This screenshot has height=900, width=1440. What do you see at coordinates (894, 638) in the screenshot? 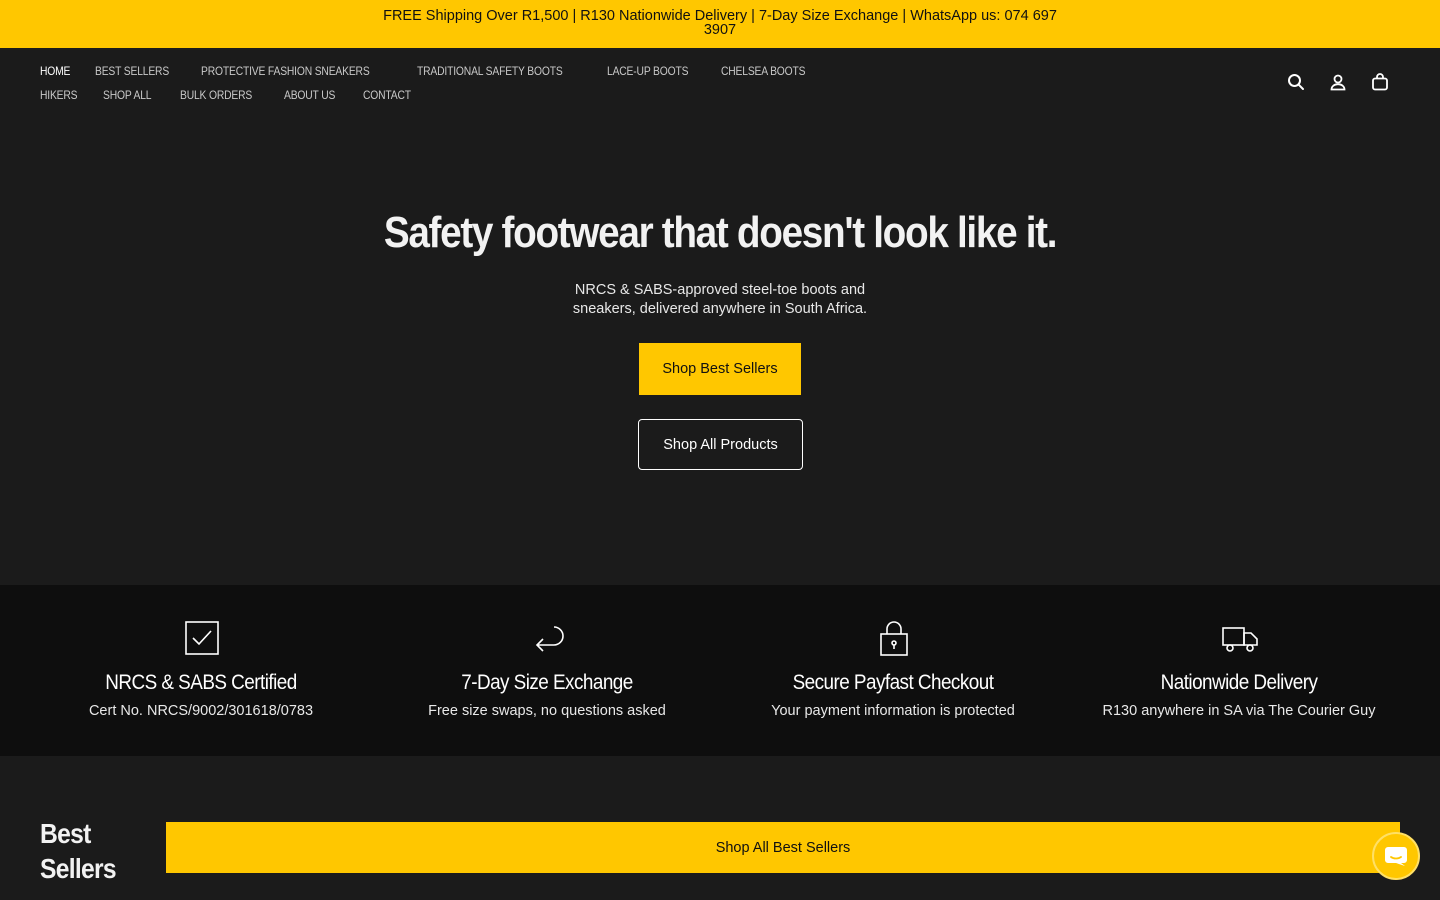
I see `lock-icon` at bounding box center [894, 638].